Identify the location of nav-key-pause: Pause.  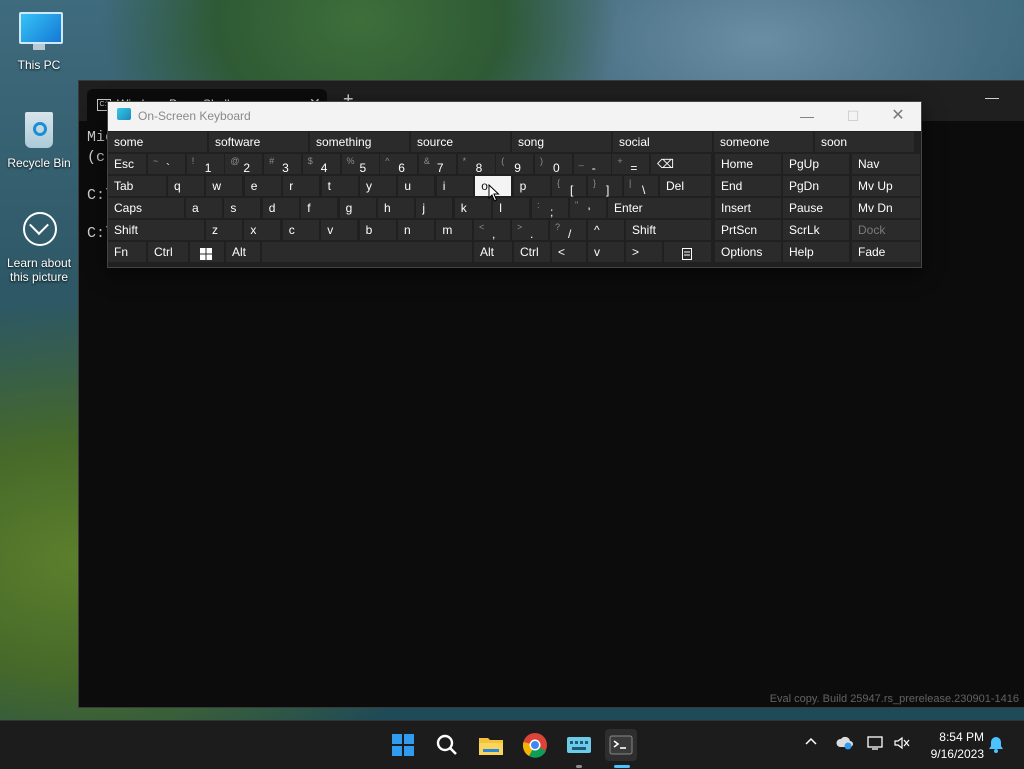
(816, 208).